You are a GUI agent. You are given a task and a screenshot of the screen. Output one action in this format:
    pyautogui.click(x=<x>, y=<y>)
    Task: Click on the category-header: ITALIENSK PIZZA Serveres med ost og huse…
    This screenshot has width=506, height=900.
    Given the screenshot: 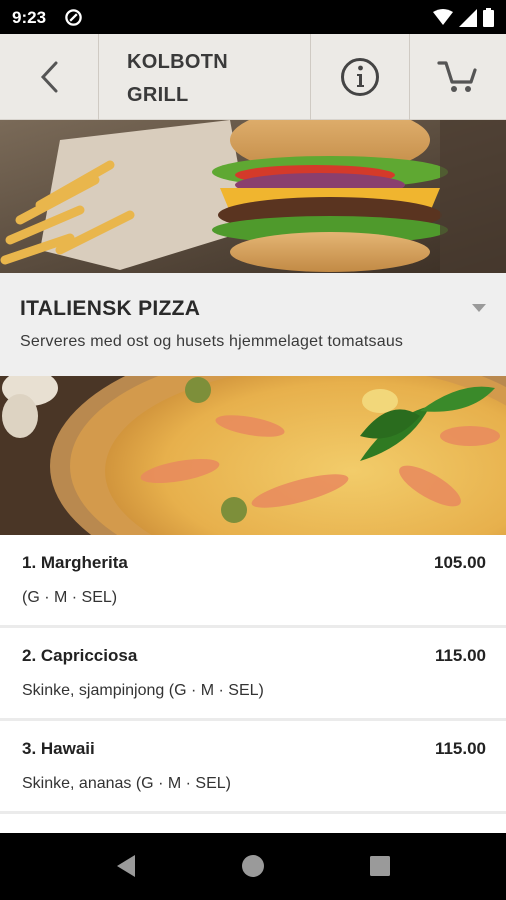 What is the action you would take?
    pyautogui.click(x=253, y=324)
    